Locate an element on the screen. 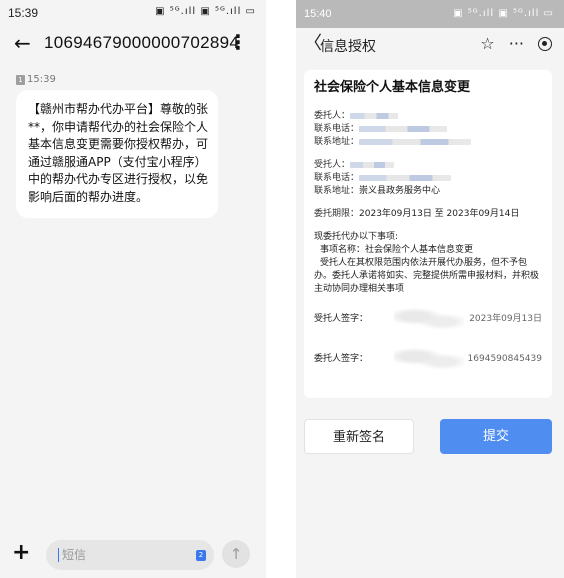 The height and width of the screenshot is (578, 564). sender-number: 10694679000000702894 is located at coordinates (142, 42).